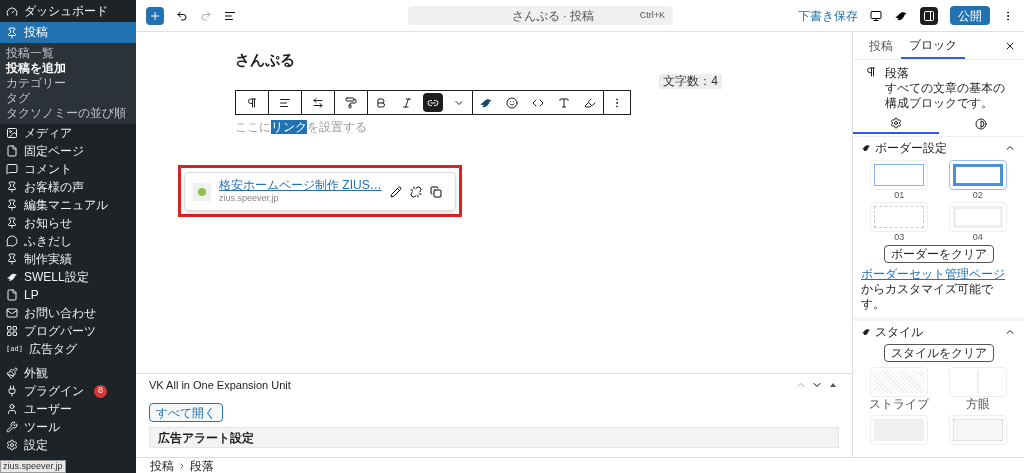 Image resolution: width=1024 pixels, height=473 pixels. I want to click on add-block-button, so click(155, 15).